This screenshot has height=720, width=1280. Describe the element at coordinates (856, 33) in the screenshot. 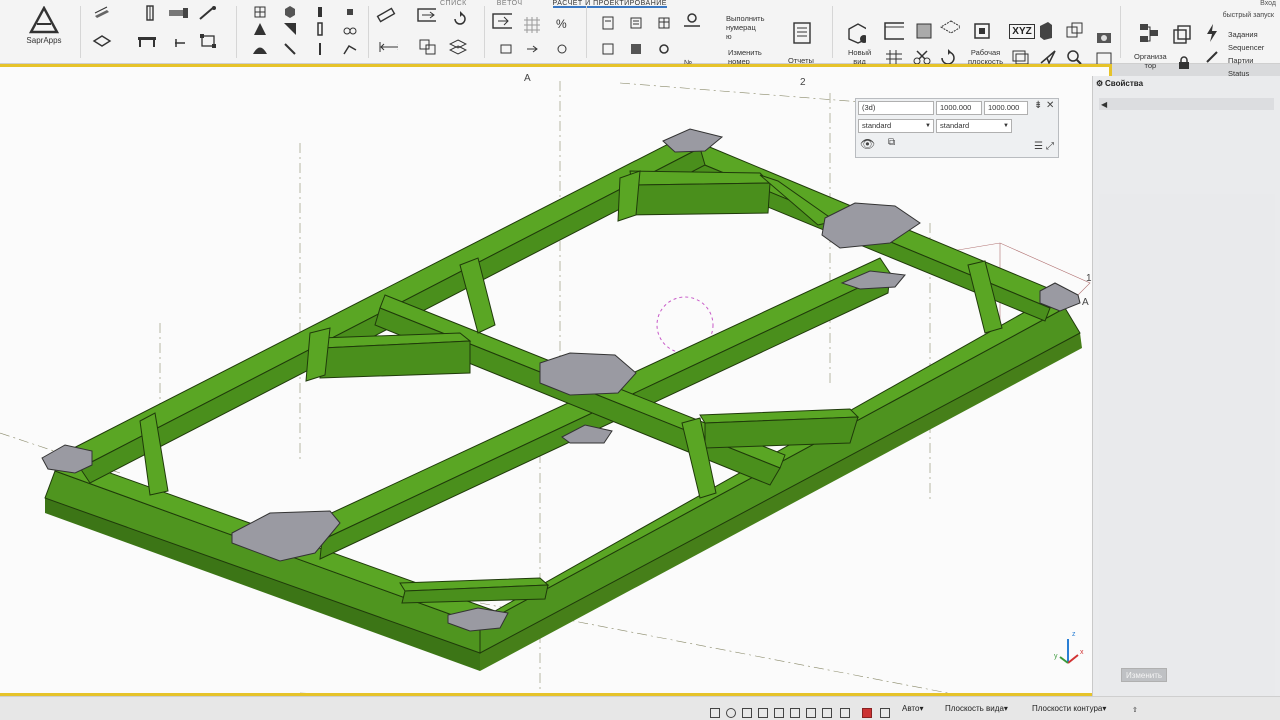

I see `new-view-icon` at that location.